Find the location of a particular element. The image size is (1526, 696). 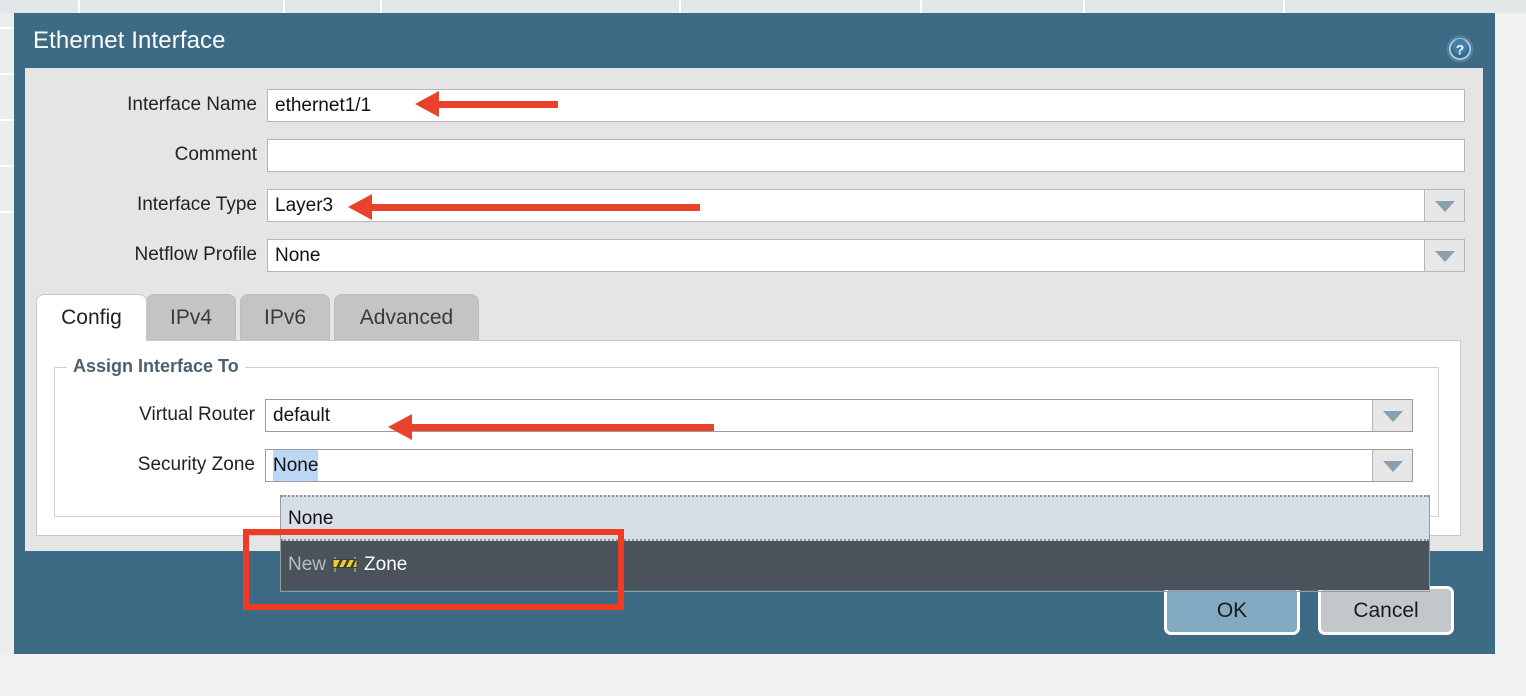

ok-button: OK is located at coordinates (1232, 610).